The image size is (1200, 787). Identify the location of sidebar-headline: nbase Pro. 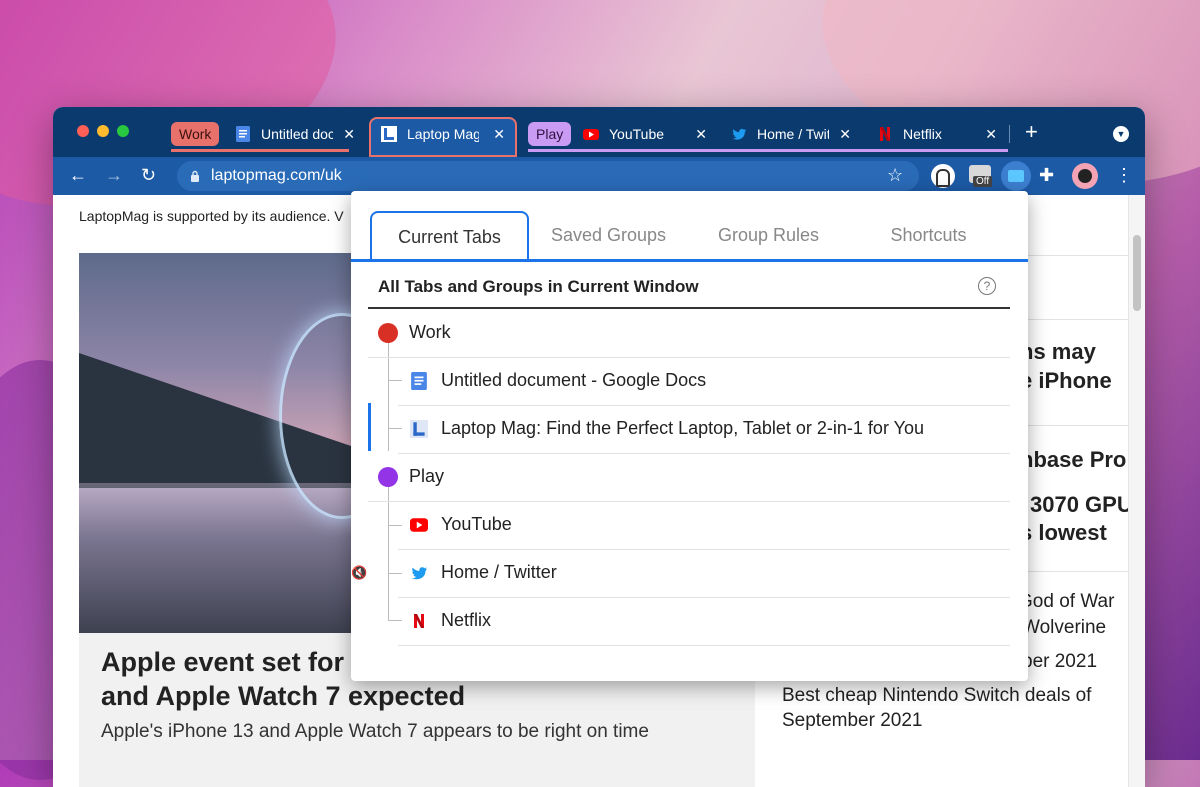
(1073, 460).